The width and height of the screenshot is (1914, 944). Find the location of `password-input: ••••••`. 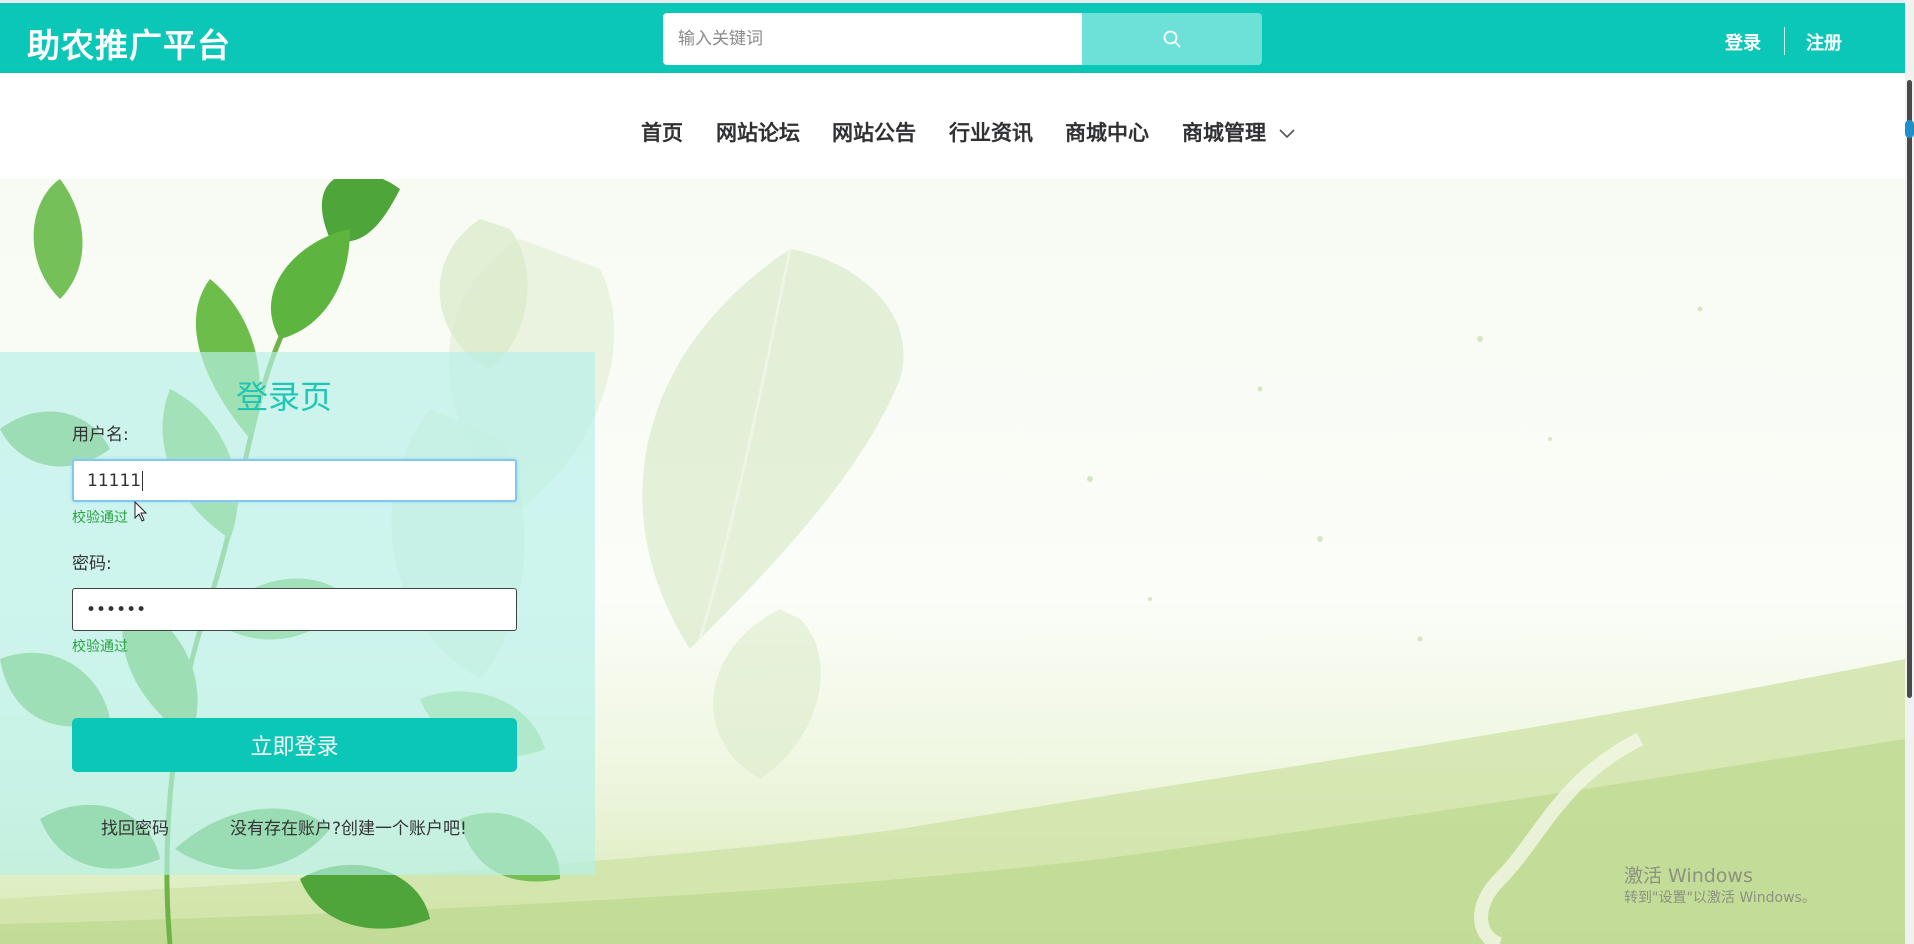

password-input: •••••• is located at coordinates (294, 609).